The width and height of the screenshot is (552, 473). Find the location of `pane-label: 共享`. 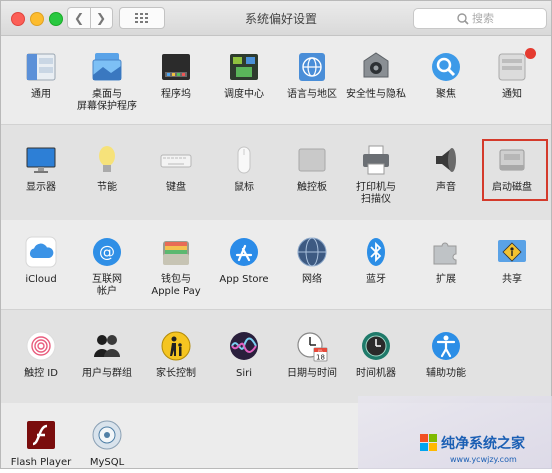

pane-label: 共享 is located at coordinates (512, 279).